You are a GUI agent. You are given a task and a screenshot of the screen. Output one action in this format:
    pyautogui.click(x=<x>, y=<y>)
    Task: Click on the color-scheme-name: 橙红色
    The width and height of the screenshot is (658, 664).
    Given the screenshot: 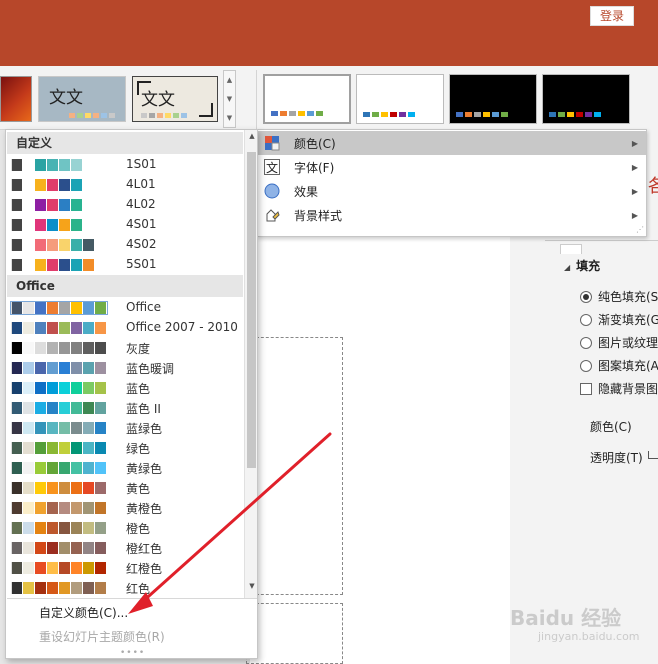 What is the action you would take?
    pyautogui.click(x=144, y=549)
    